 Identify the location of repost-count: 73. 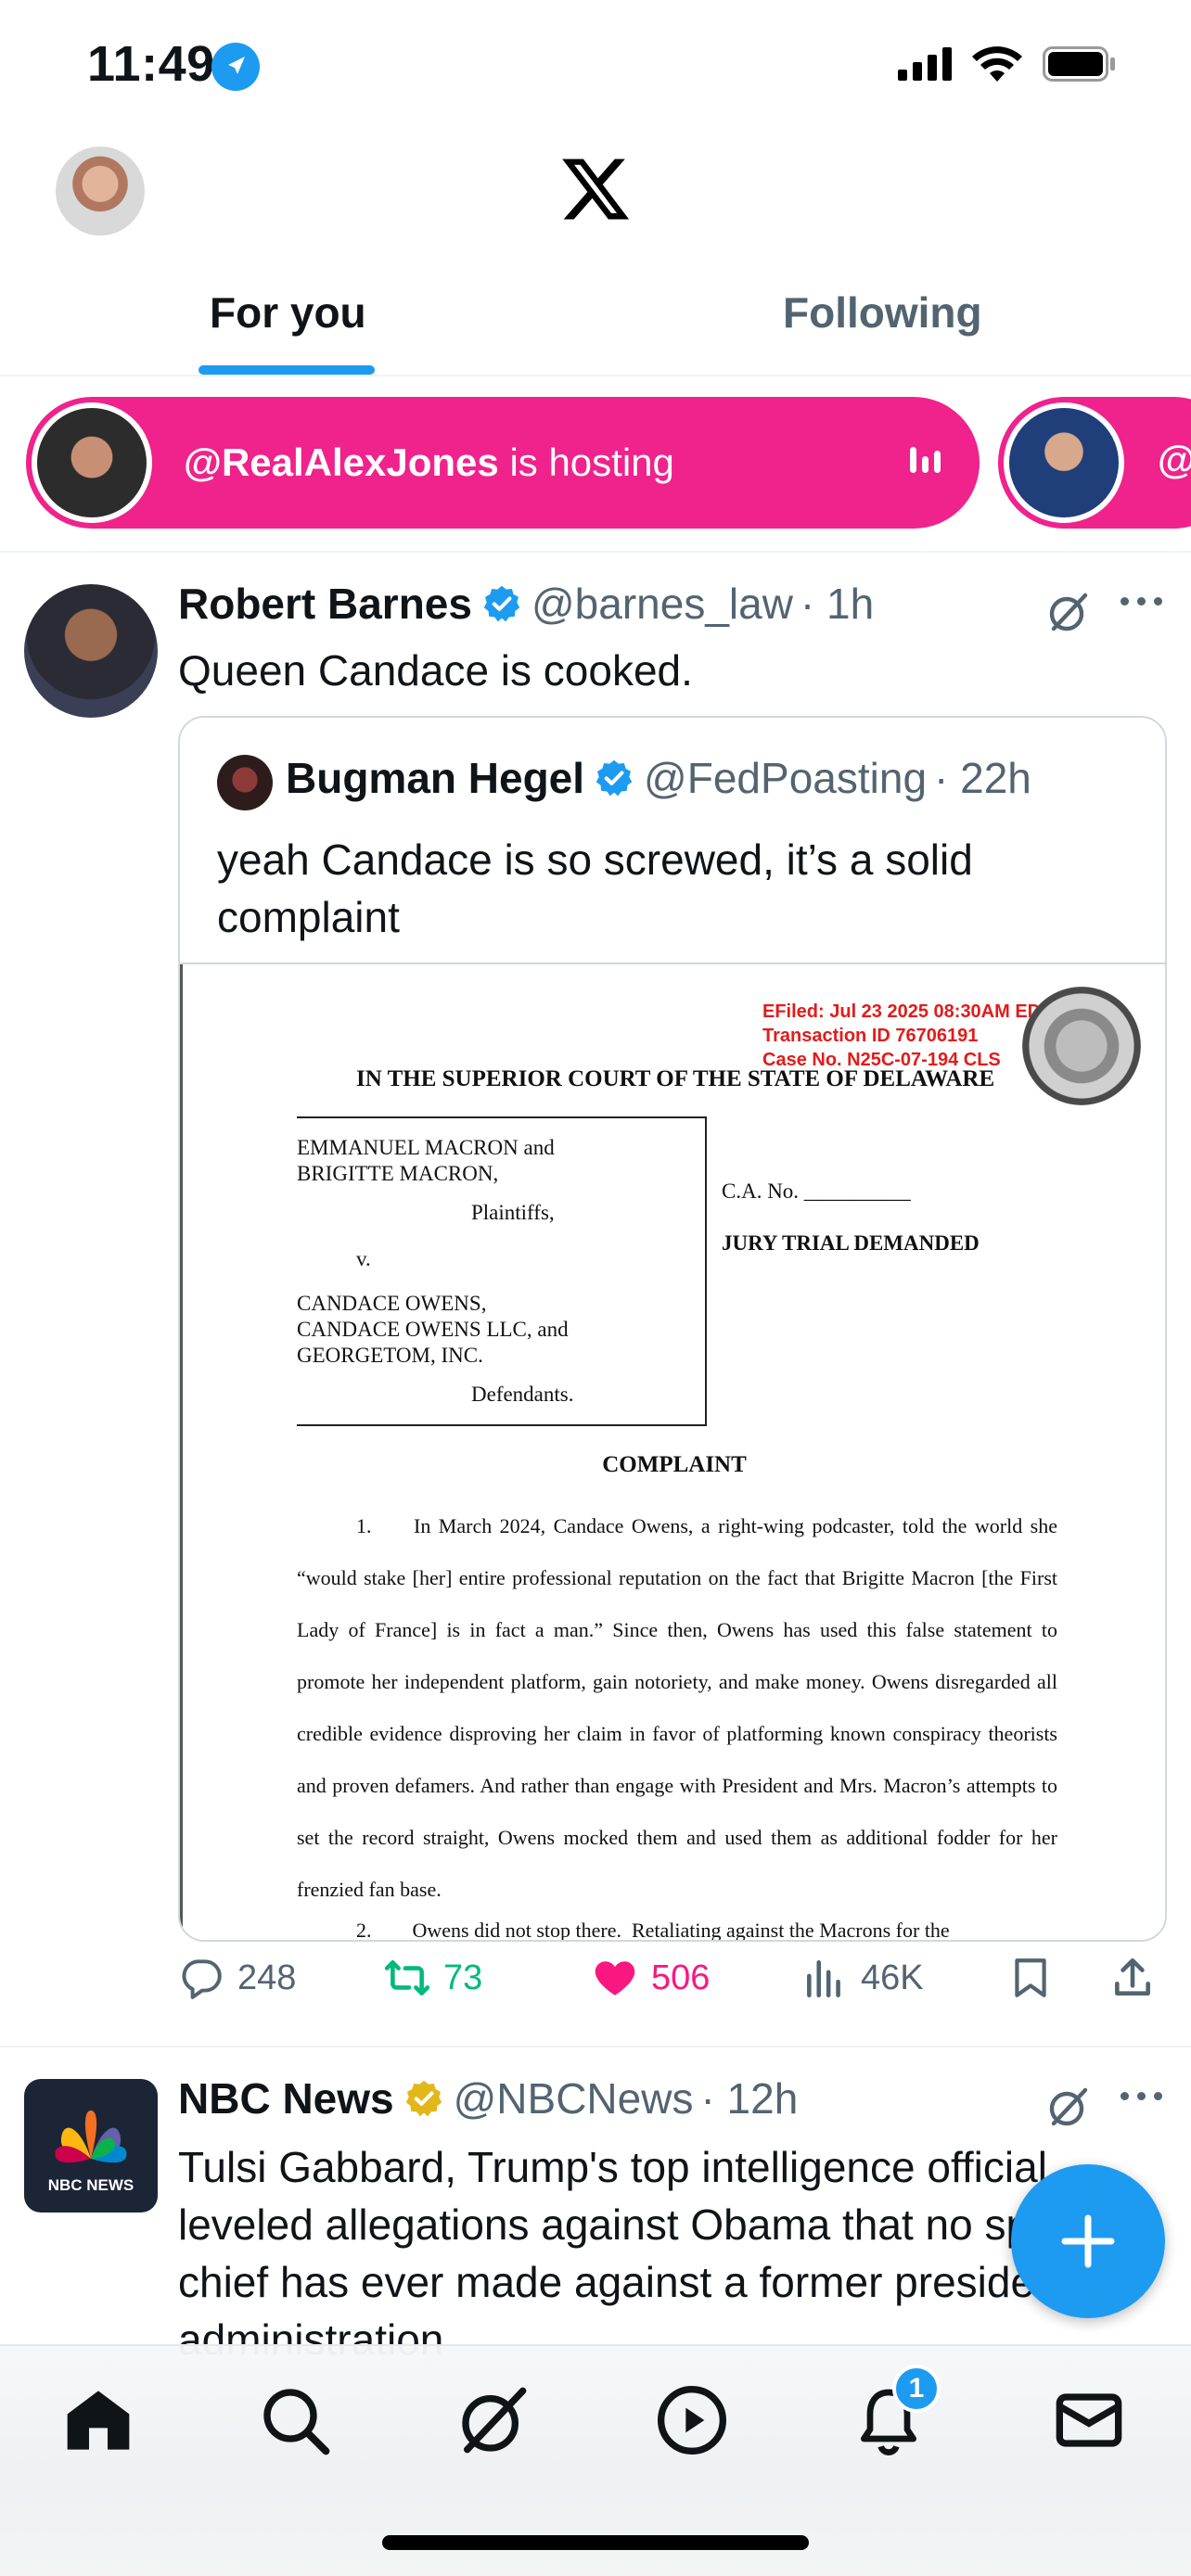
(463, 1978).